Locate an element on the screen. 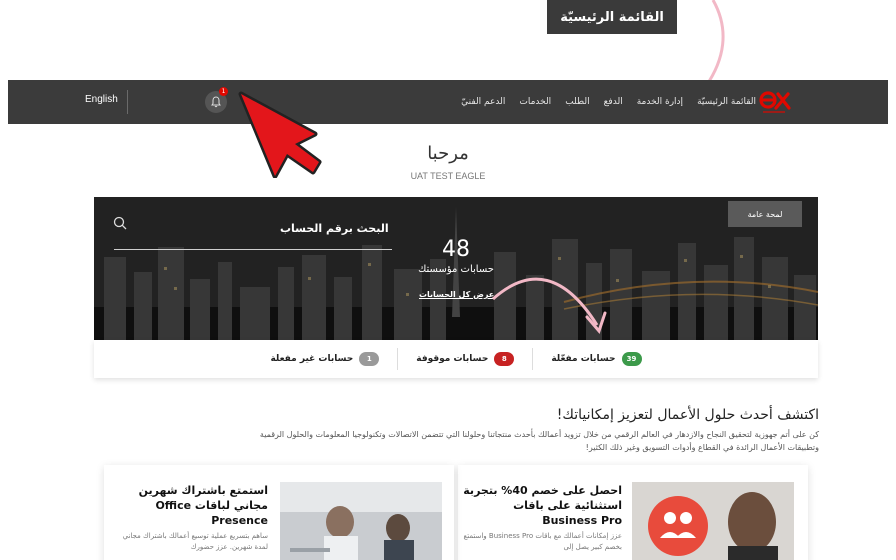 The height and width of the screenshot is (560, 896). welcome-title: مرحبا is located at coordinates (448, 153).